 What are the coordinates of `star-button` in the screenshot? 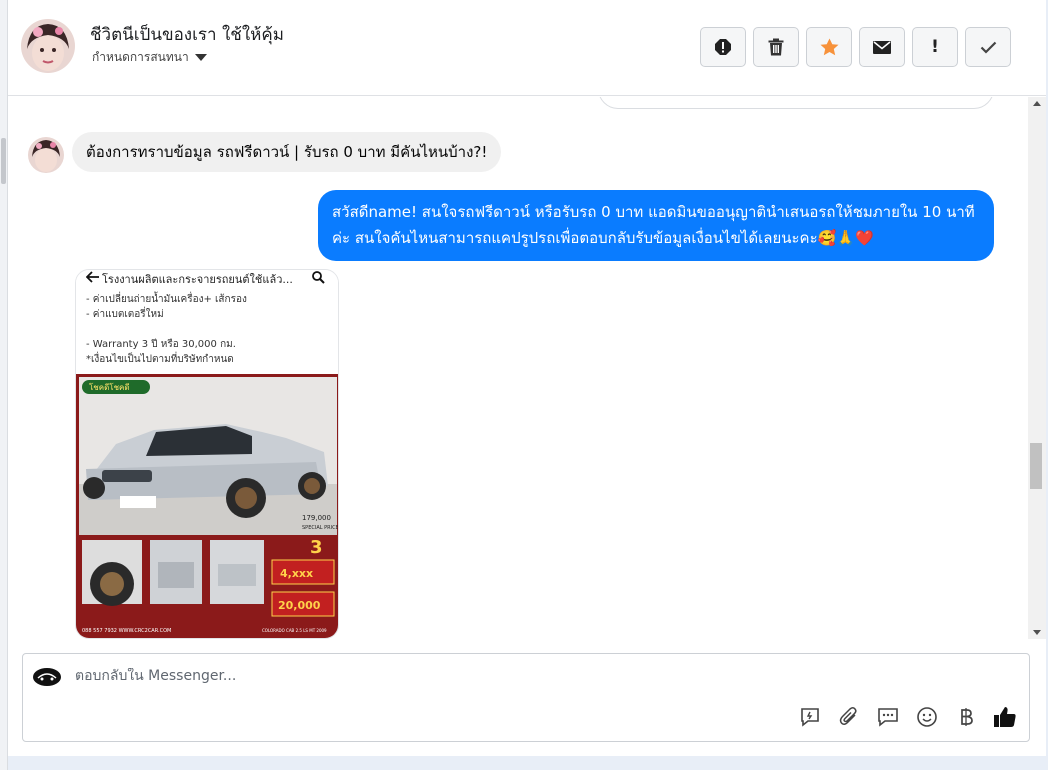 It's located at (829, 47).